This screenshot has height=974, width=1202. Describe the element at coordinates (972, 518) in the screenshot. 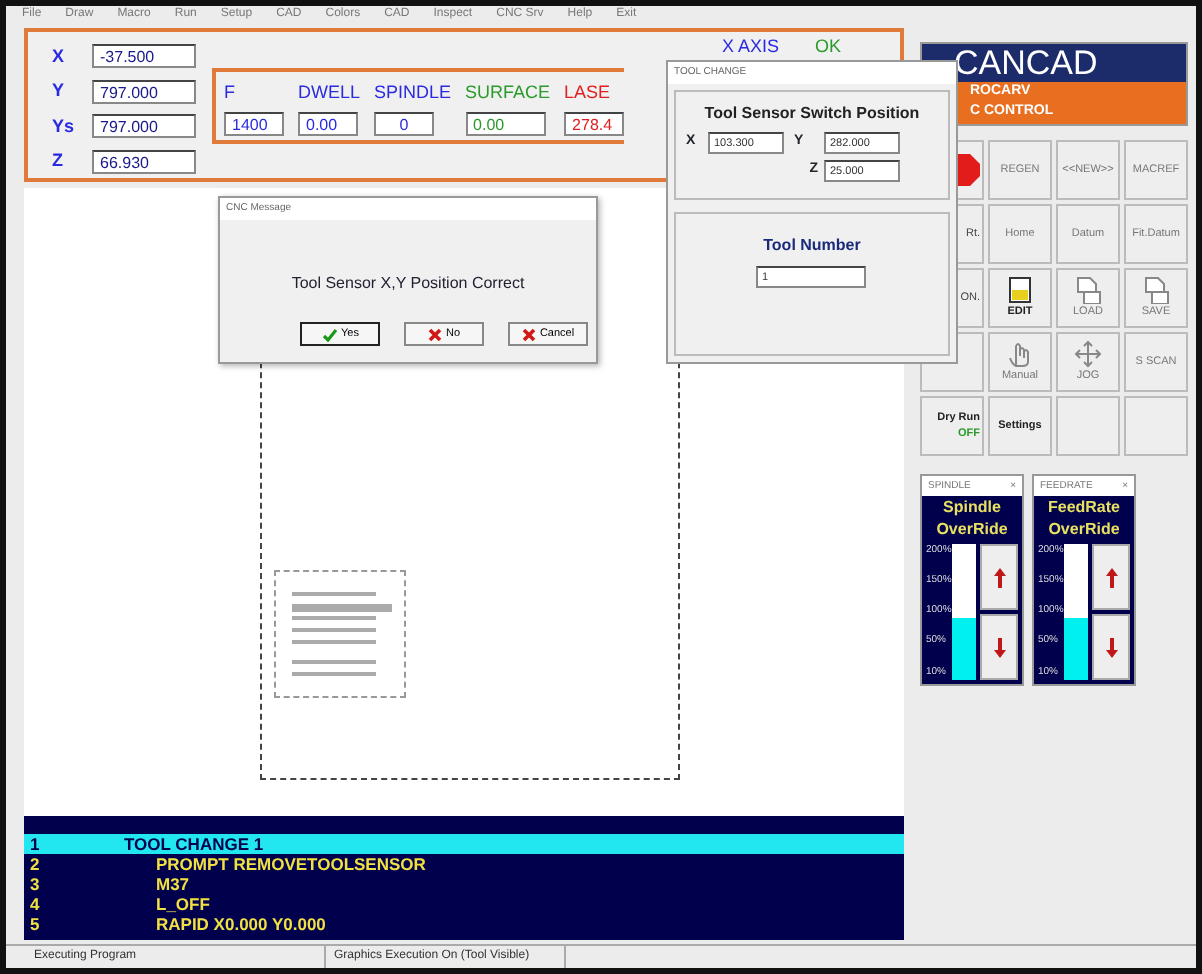

I see `override-heading: Spindle OverRide` at that location.